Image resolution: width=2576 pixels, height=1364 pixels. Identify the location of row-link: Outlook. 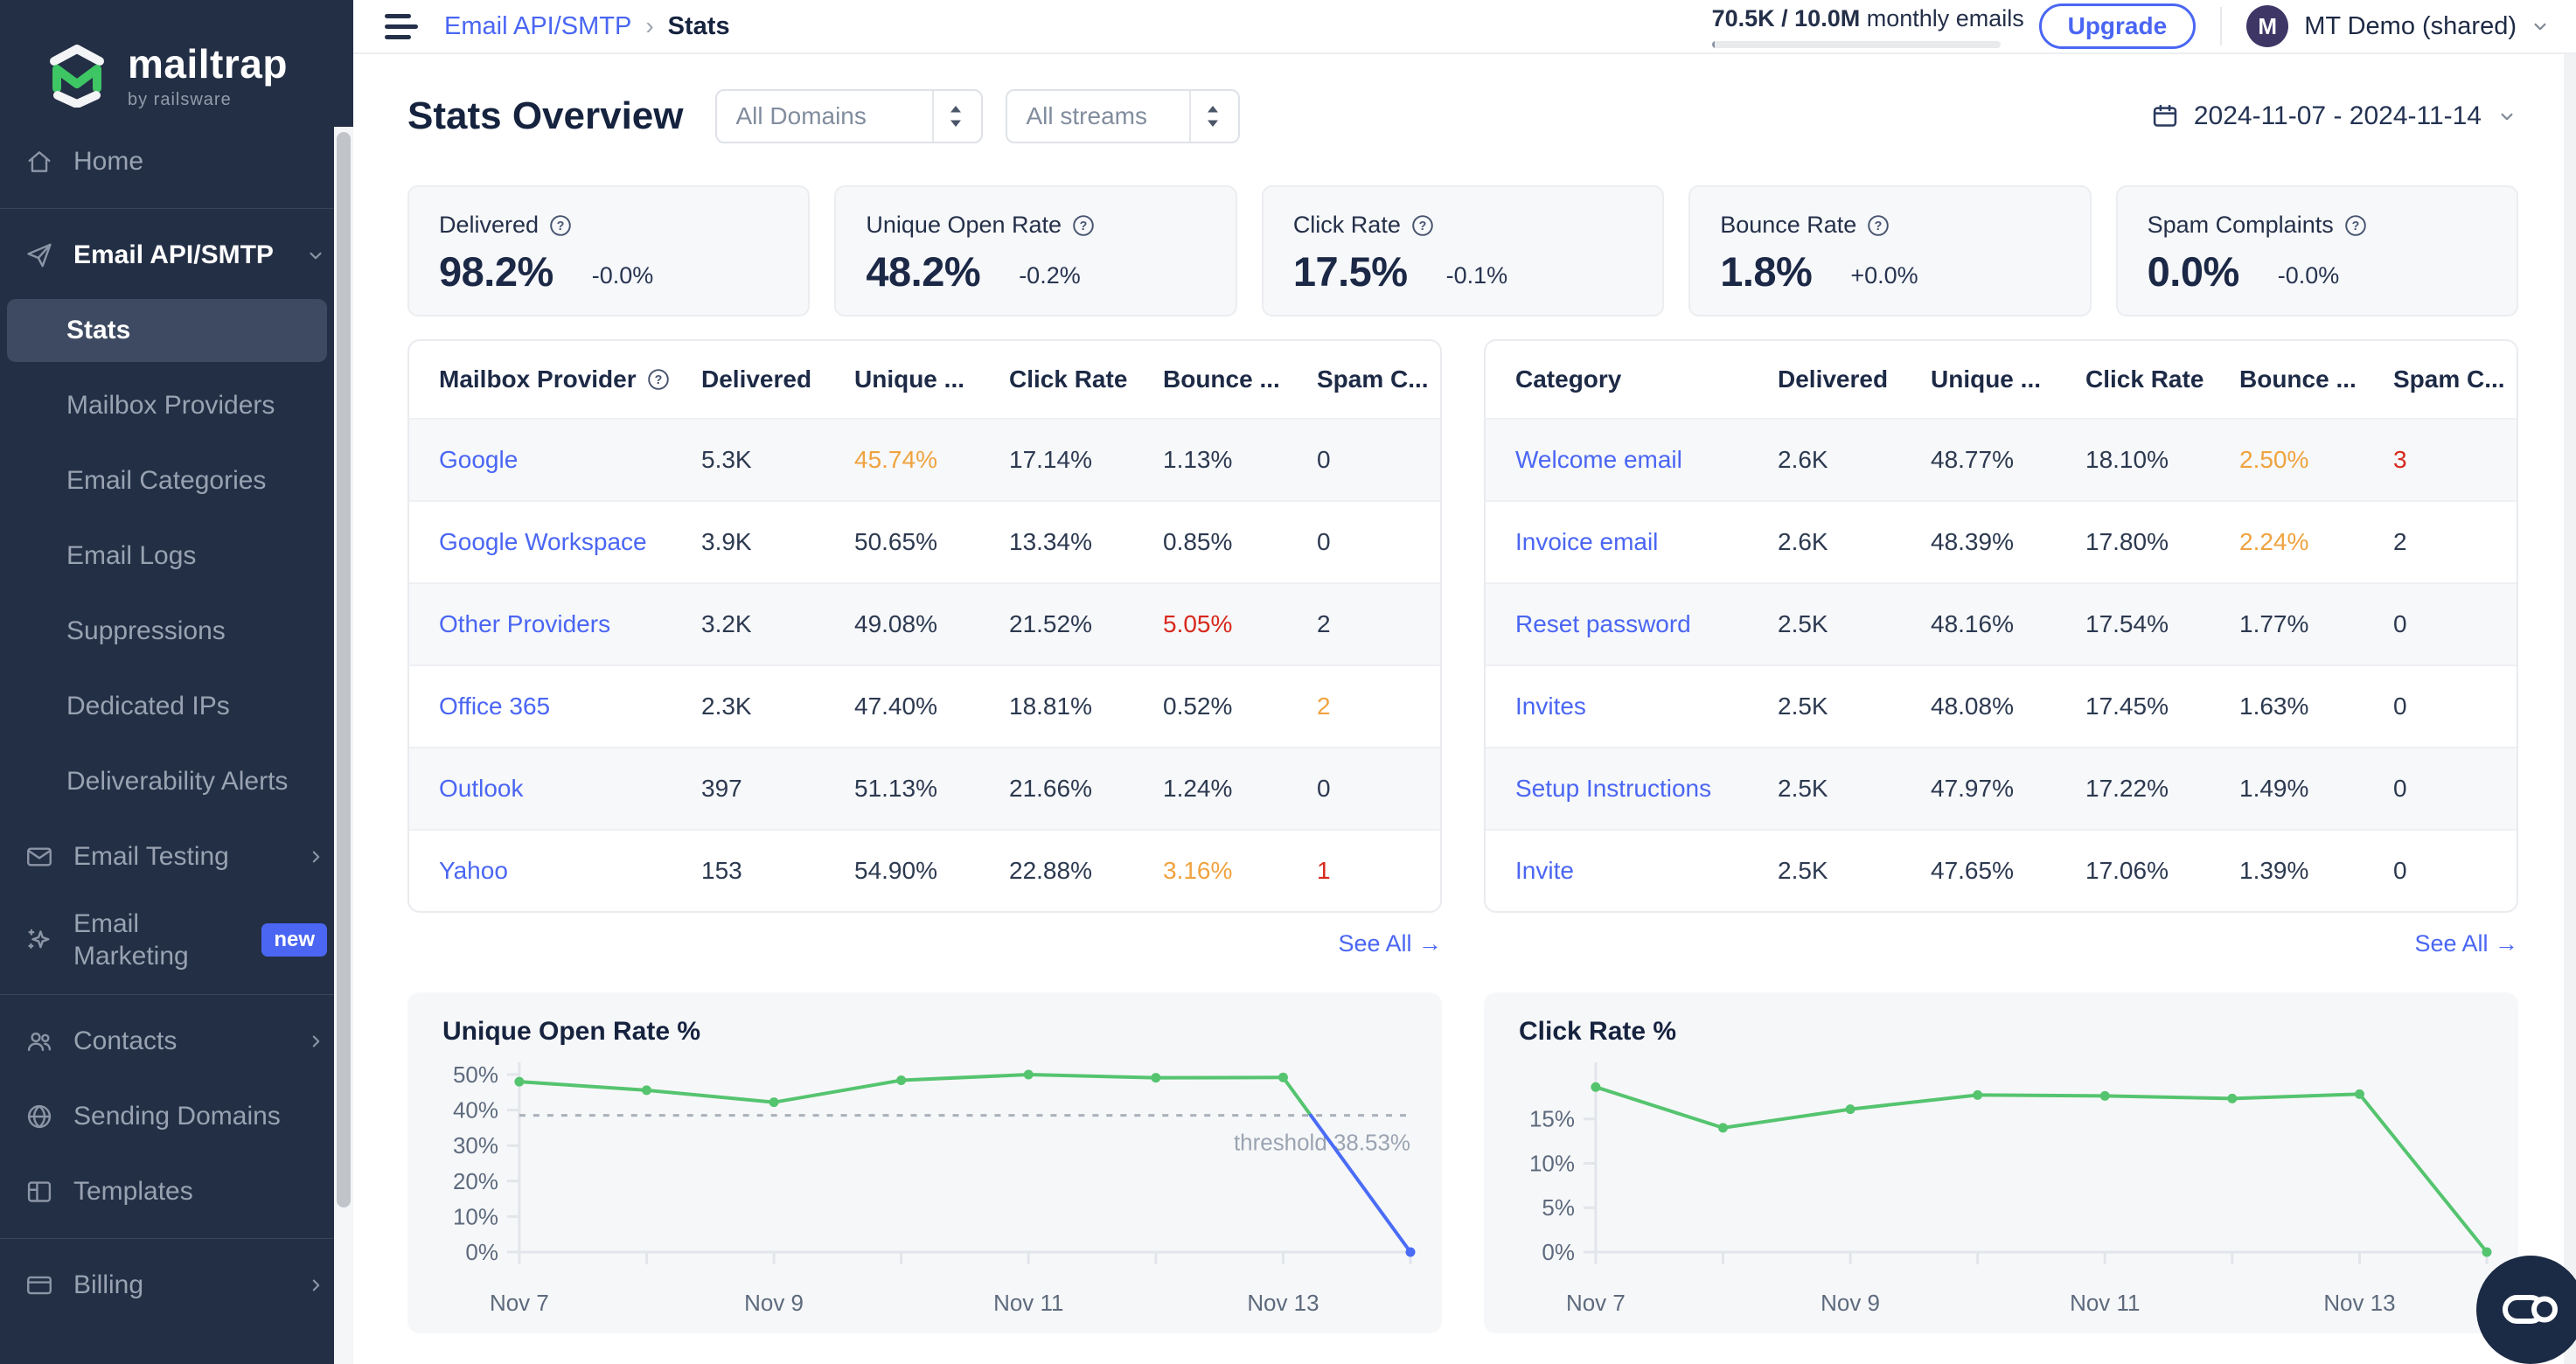
(570, 789).